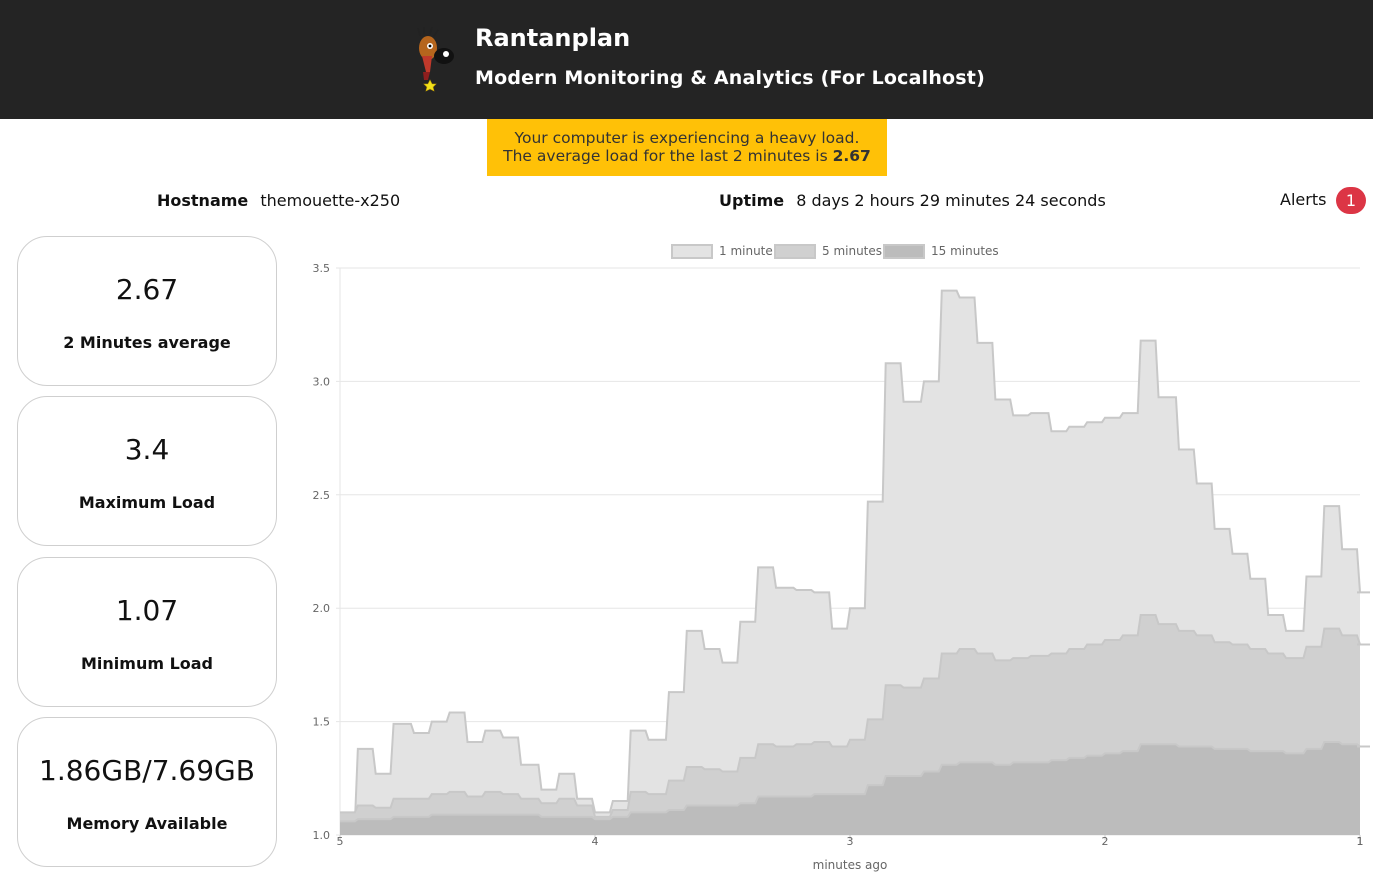 This screenshot has height=886, width=1373. I want to click on maximum-load-card: 3.4 Maximum Load, so click(147, 471).